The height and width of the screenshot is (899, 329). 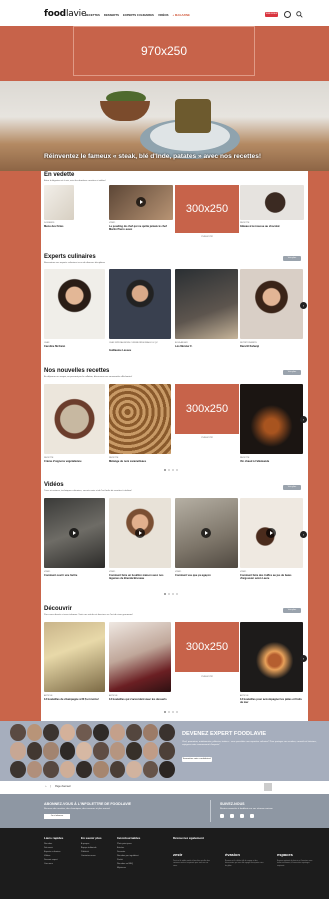 I want to click on submit-candidature-button: Soumettez votre candidature!, so click(x=197, y=759).